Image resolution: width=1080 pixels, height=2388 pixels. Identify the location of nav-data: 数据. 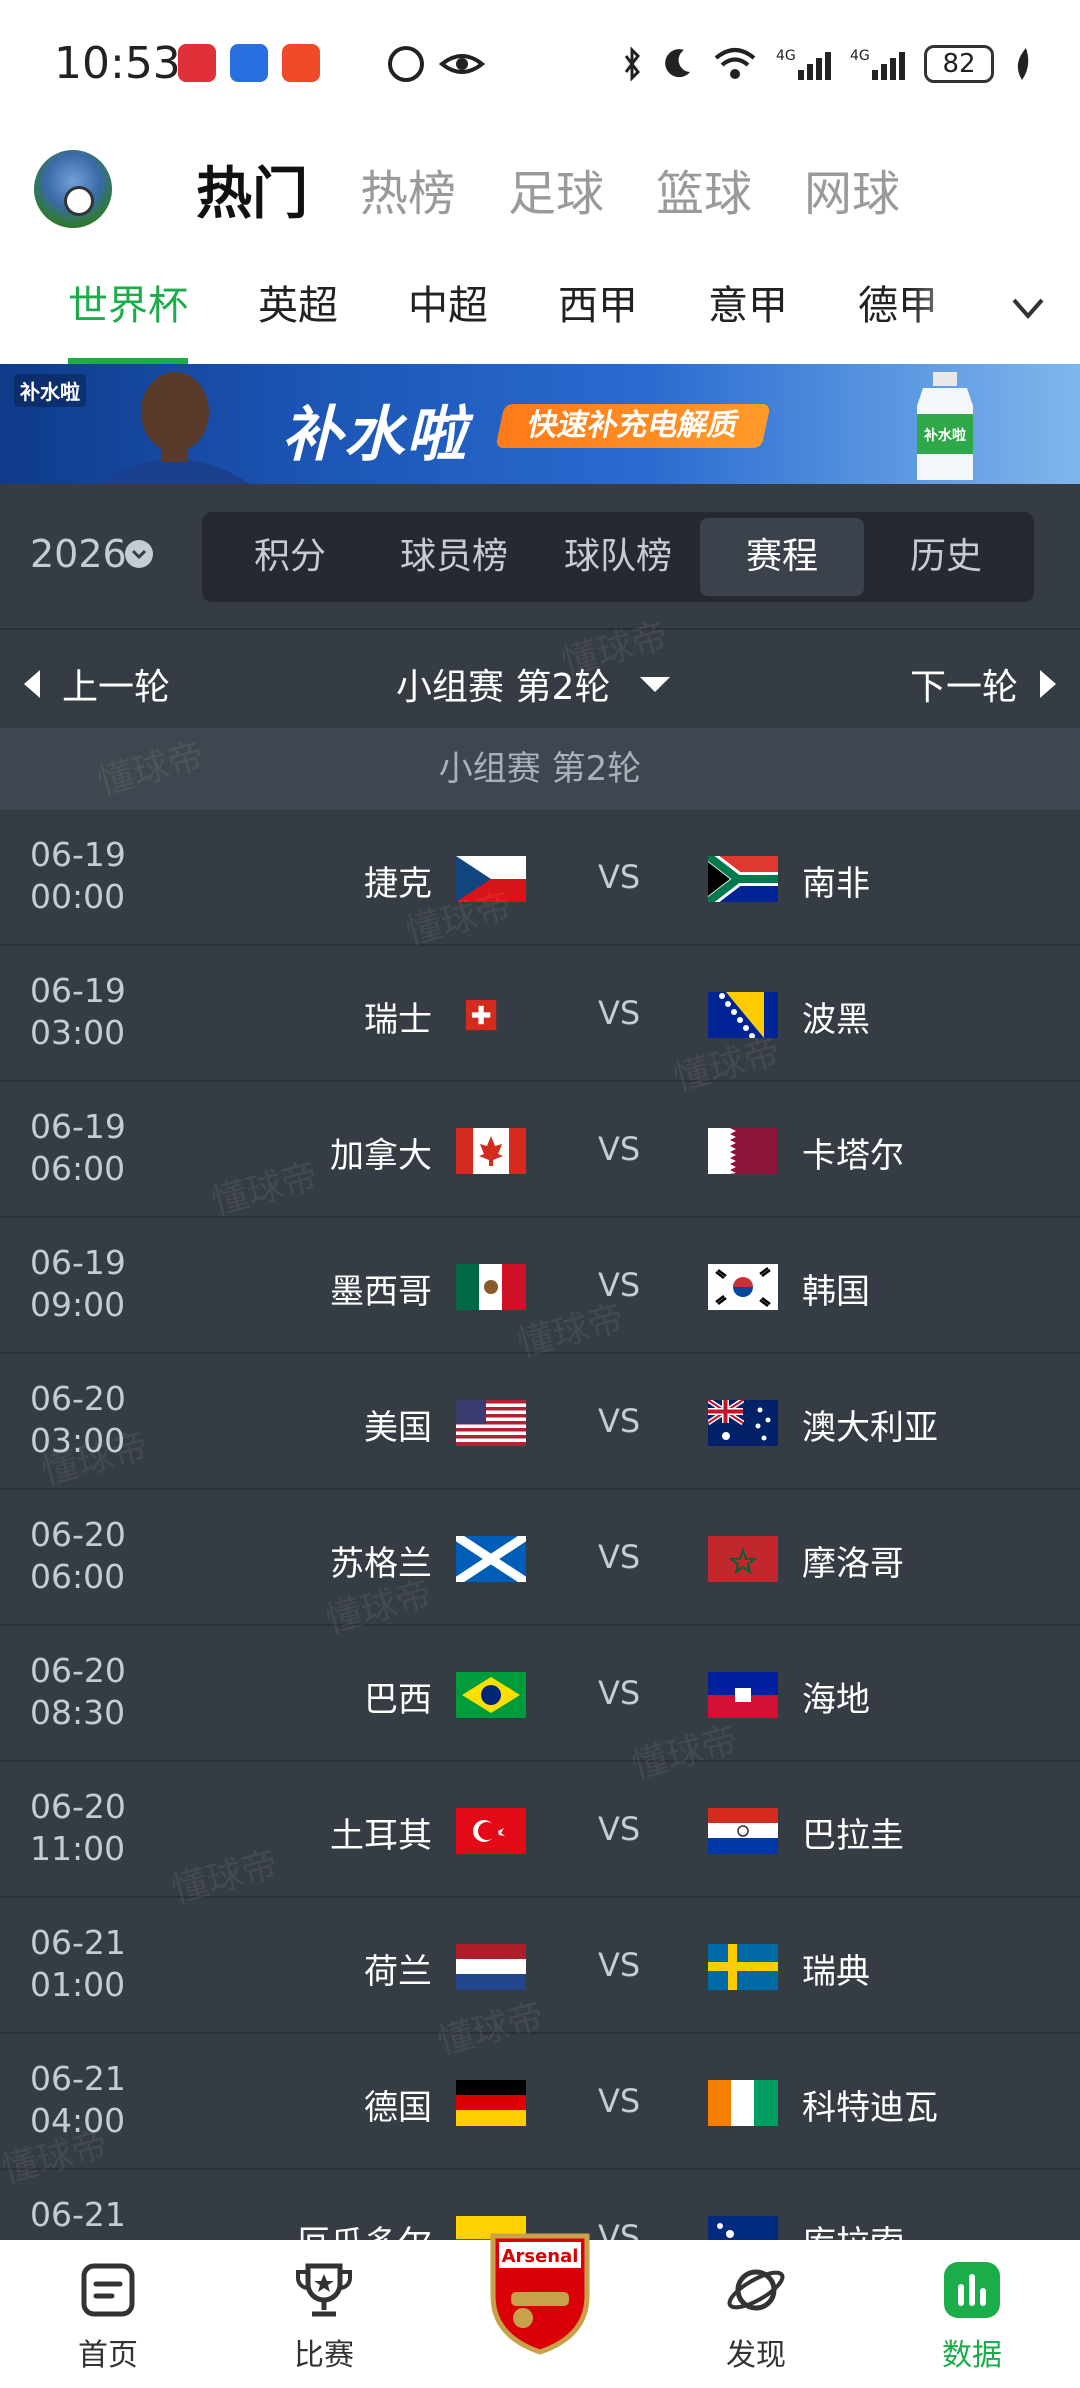
(972, 2314).